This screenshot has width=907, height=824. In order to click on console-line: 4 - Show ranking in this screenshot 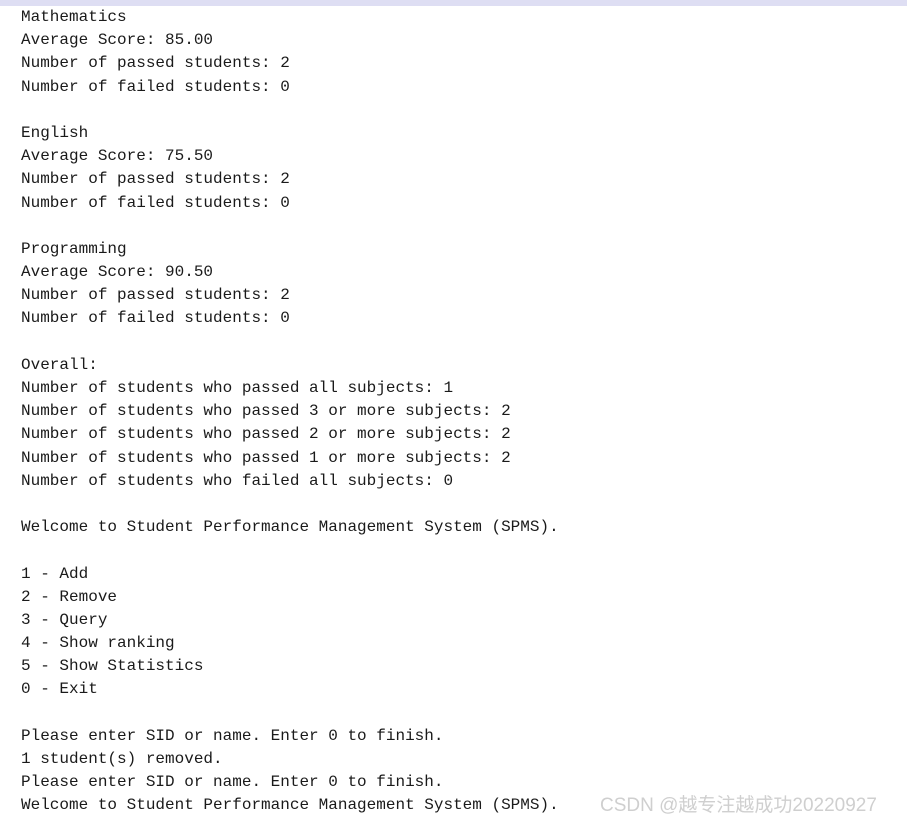, I will do `click(98, 643)`.